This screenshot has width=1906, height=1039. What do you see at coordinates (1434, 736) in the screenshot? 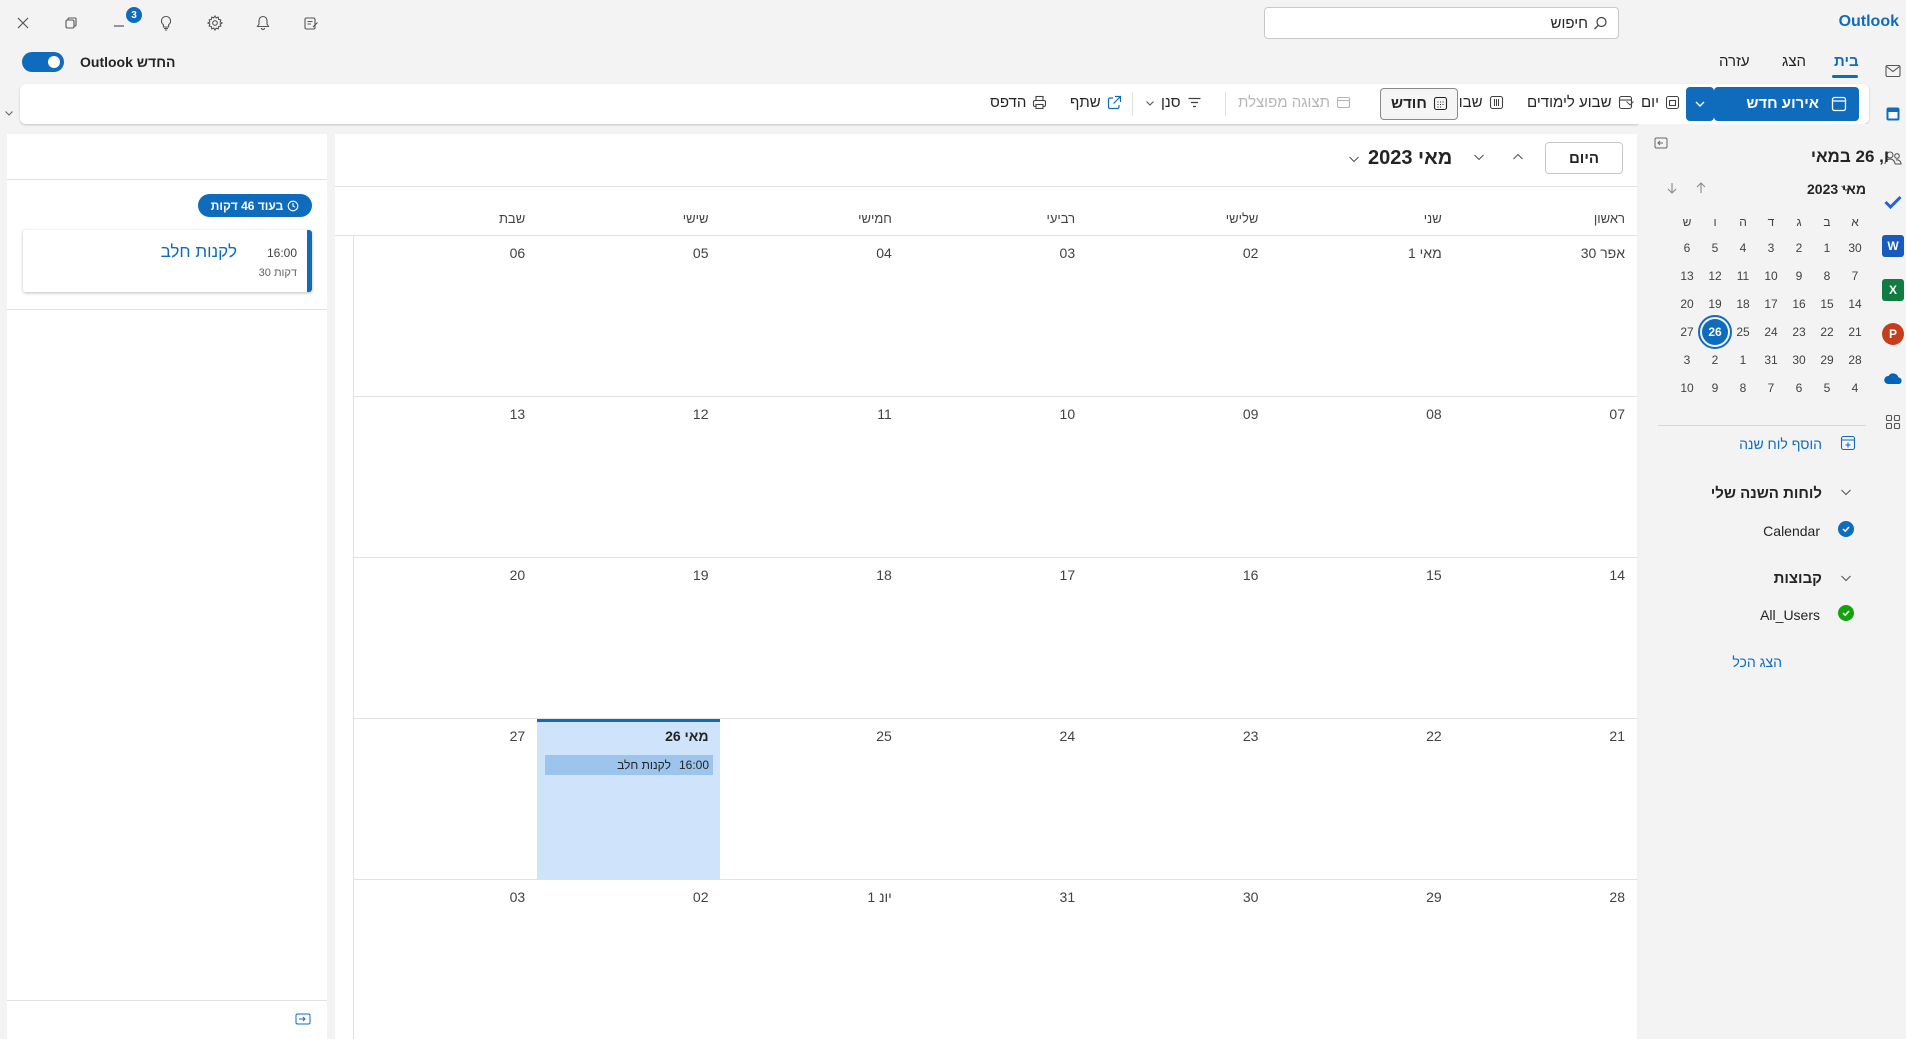
I see `day-cell-date: 22` at bounding box center [1434, 736].